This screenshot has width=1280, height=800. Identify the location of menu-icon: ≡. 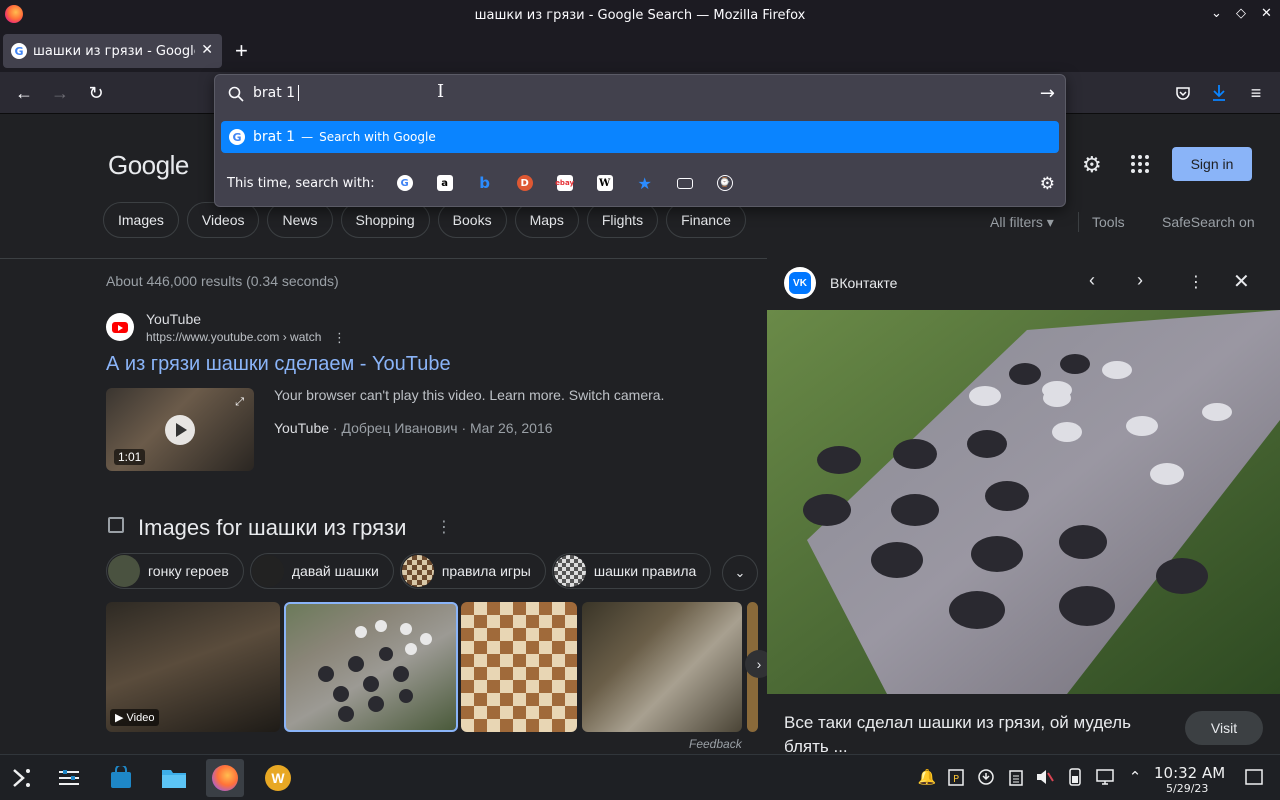
(1256, 93).